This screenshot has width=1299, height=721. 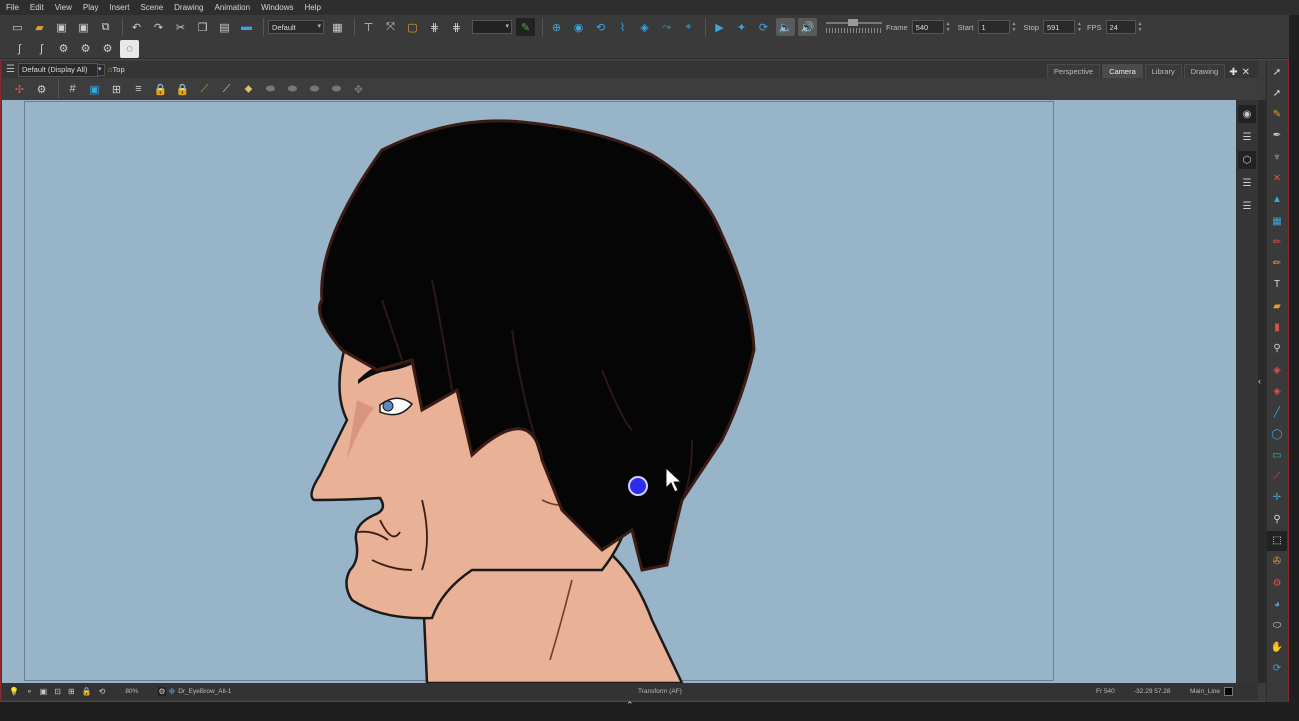 What do you see at coordinates (785, 27) in the screenshot?
I see `sound-icon: 🔈` at bounding box center [785, 27].